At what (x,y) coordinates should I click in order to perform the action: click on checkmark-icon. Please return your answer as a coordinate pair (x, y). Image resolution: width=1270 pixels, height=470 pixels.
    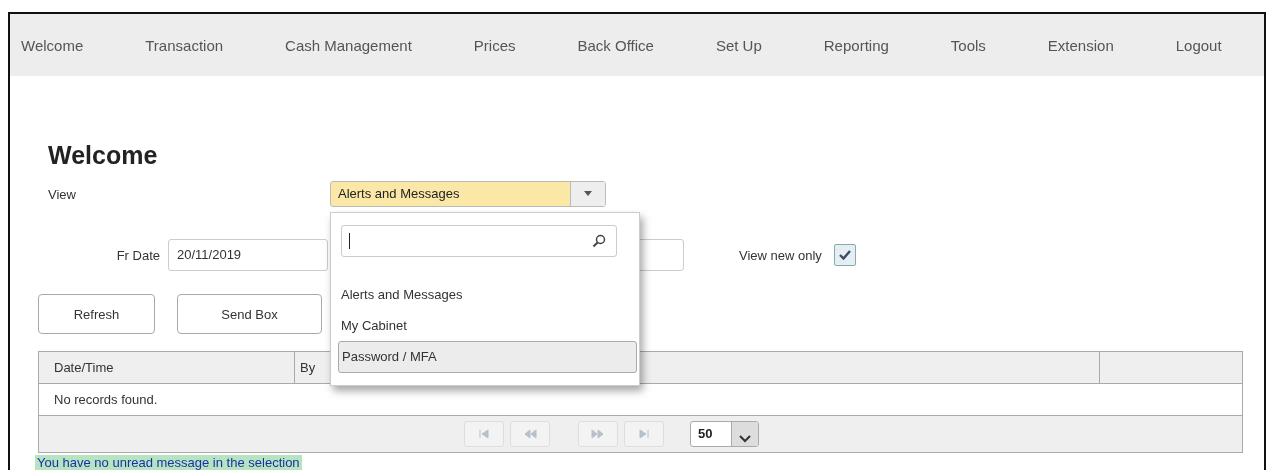
    Looking at the image, I should click on (844, 255).